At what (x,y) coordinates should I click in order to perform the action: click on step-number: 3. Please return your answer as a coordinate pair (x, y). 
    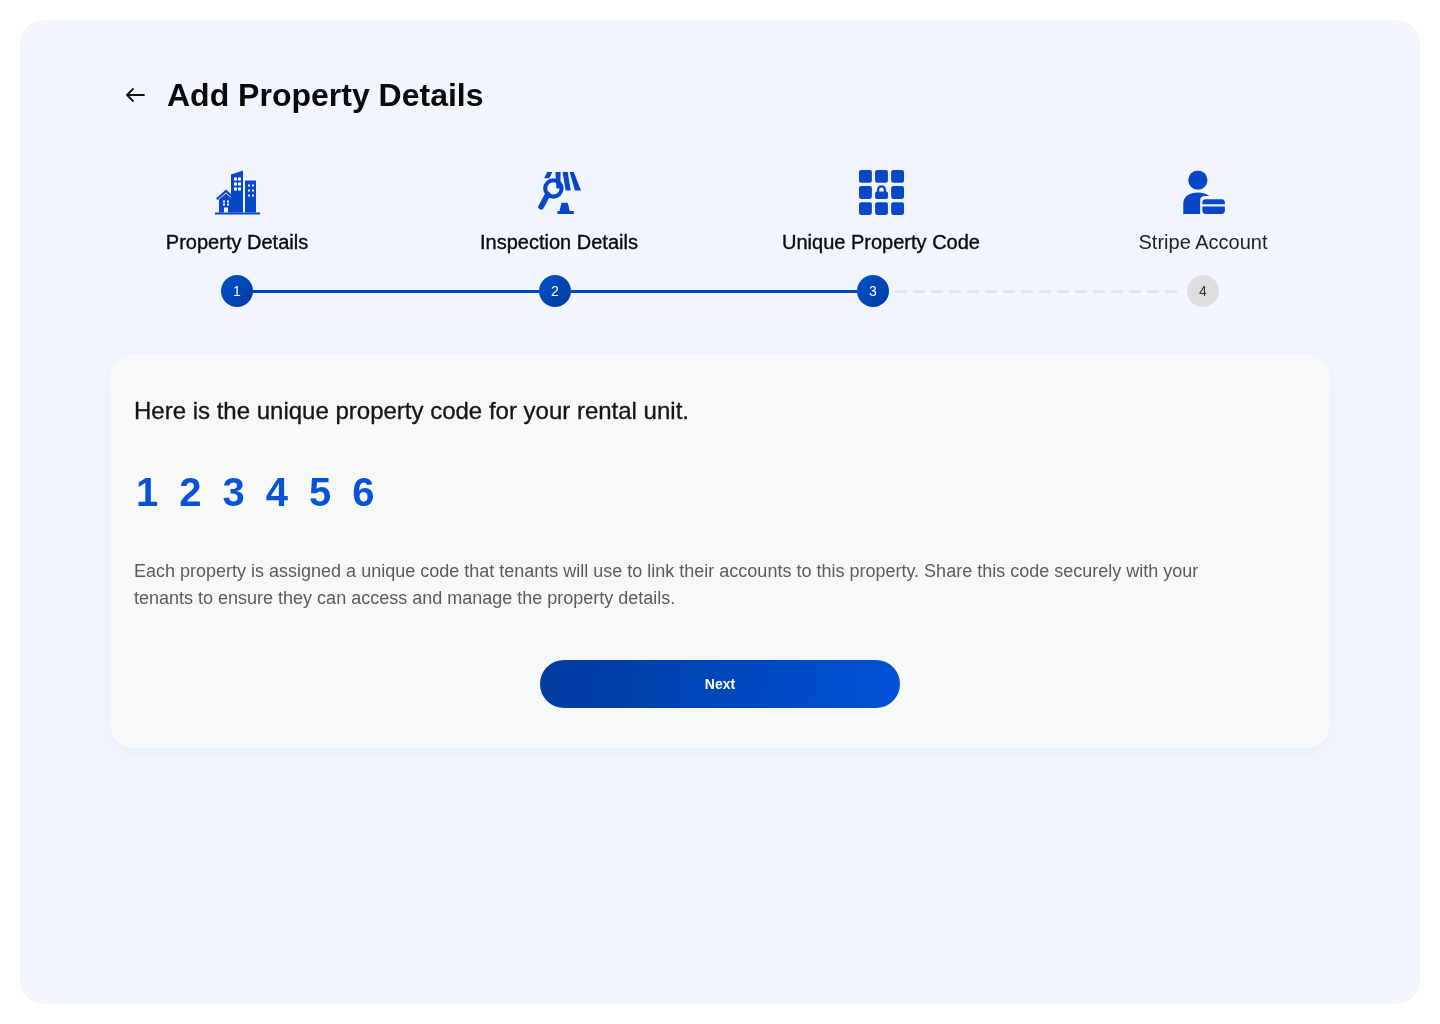
    Looking at the image, I should click on (873, 291).